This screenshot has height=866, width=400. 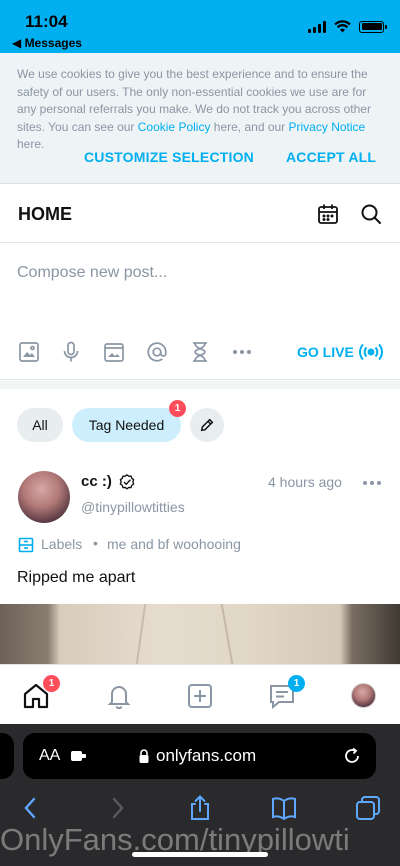 I want to click on edit-filters-button, so click(x=207, y=425).